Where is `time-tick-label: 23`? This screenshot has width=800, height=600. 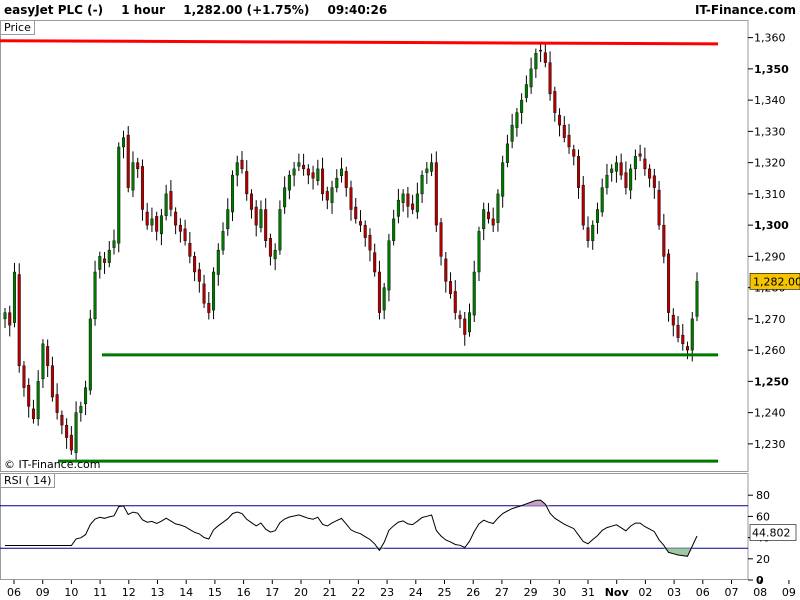 time-tick-label: 23 is located at coordinates (387, 592).